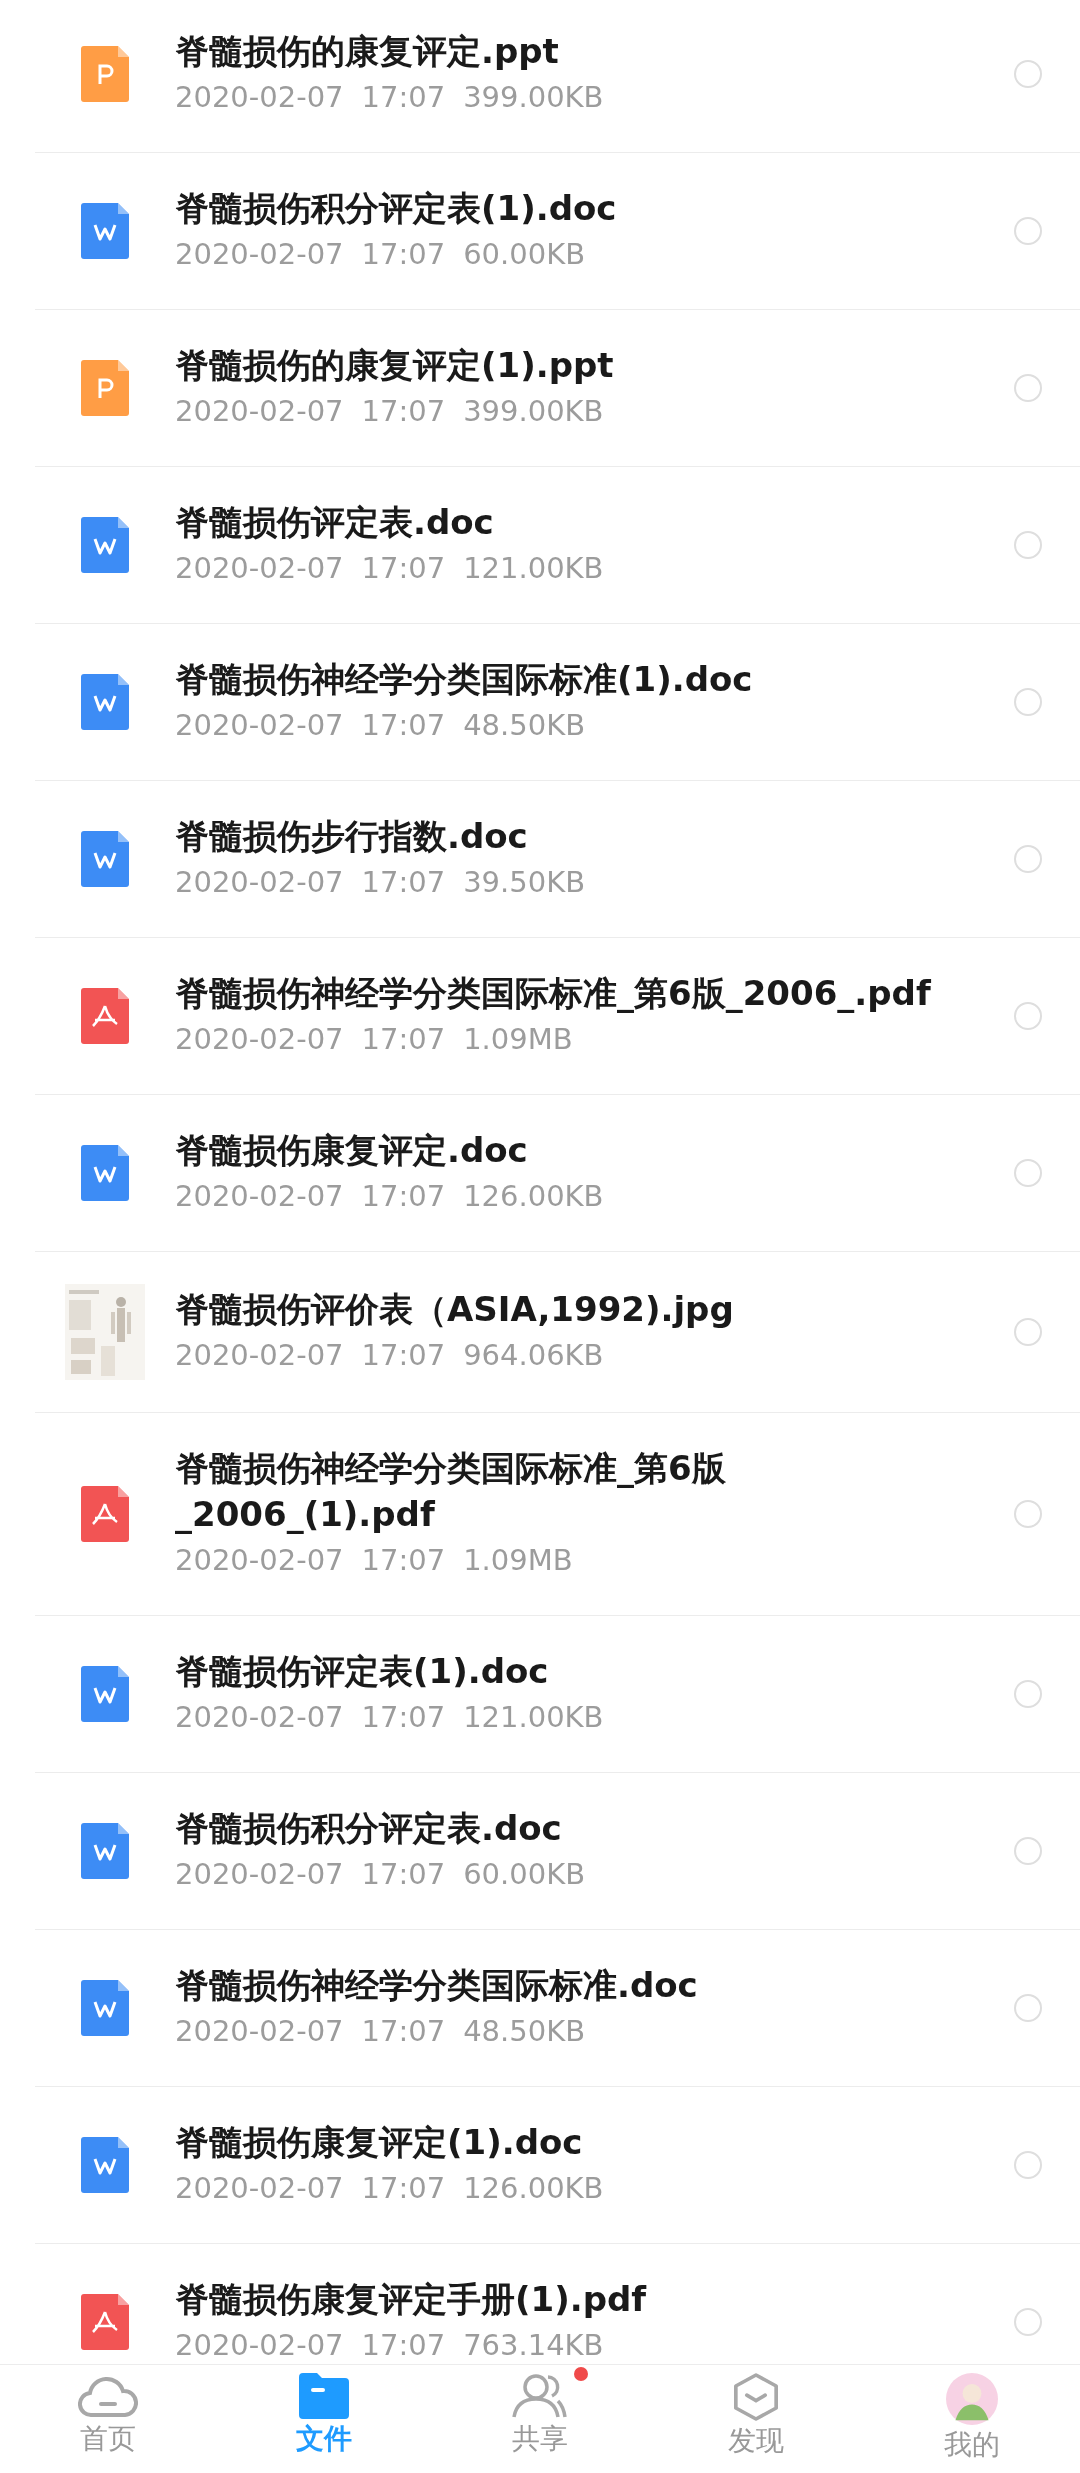 This screenshot has height=2473, width=1080. What do you see at coordinates (533, 1355) in the screenshot?
I see `file-size: 964.06KB` at bounding box center [533, 1355].